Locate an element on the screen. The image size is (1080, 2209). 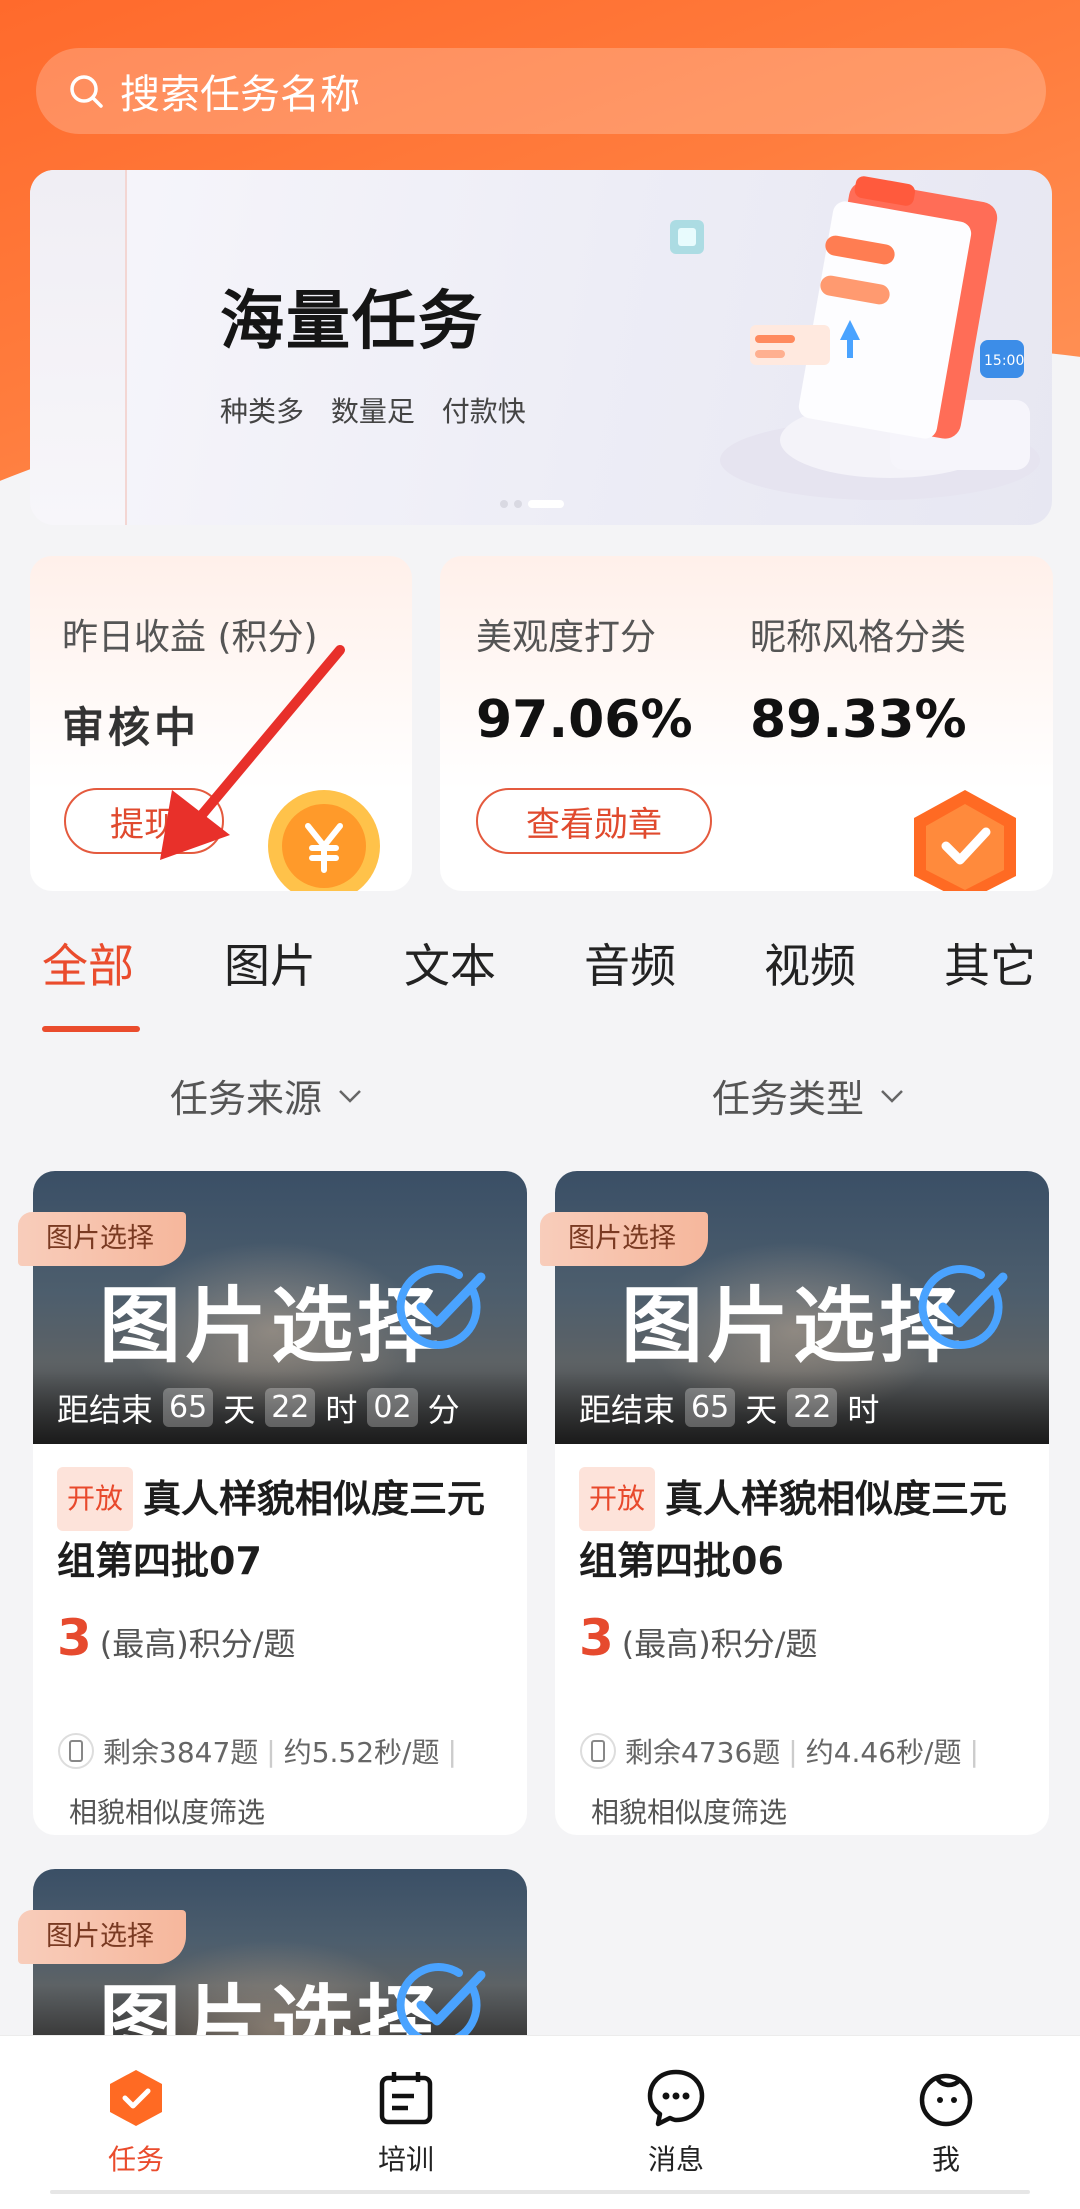
profile-icon is located at coordinates (946, 2100).